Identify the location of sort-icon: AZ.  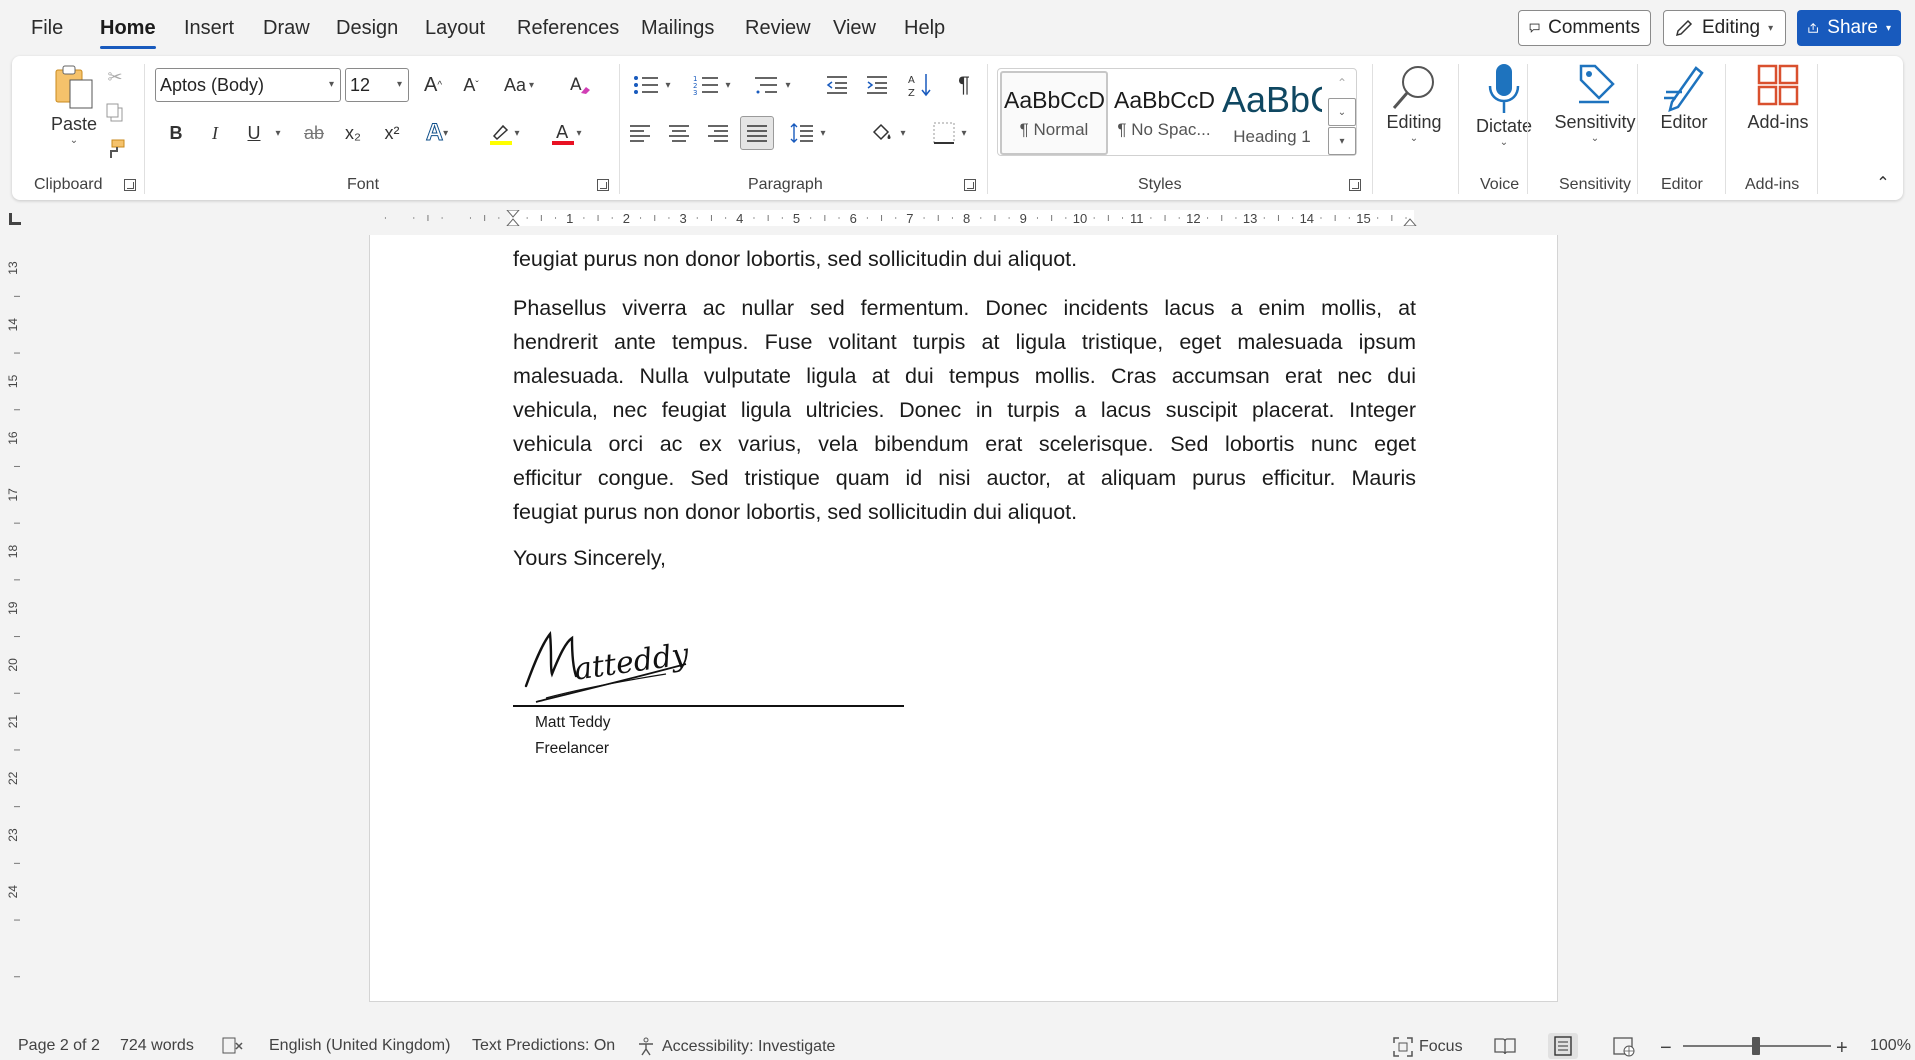
(920, 85).